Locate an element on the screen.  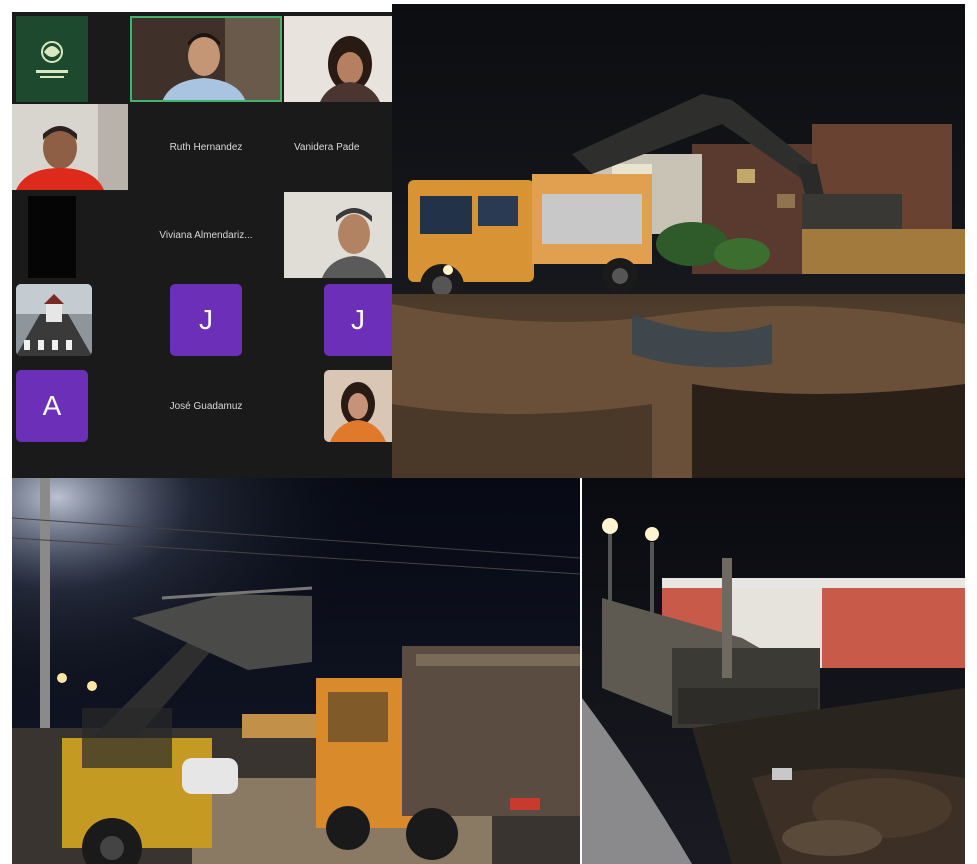
participant-name: Ruth Hernandez is located at coordinates (206, 147).